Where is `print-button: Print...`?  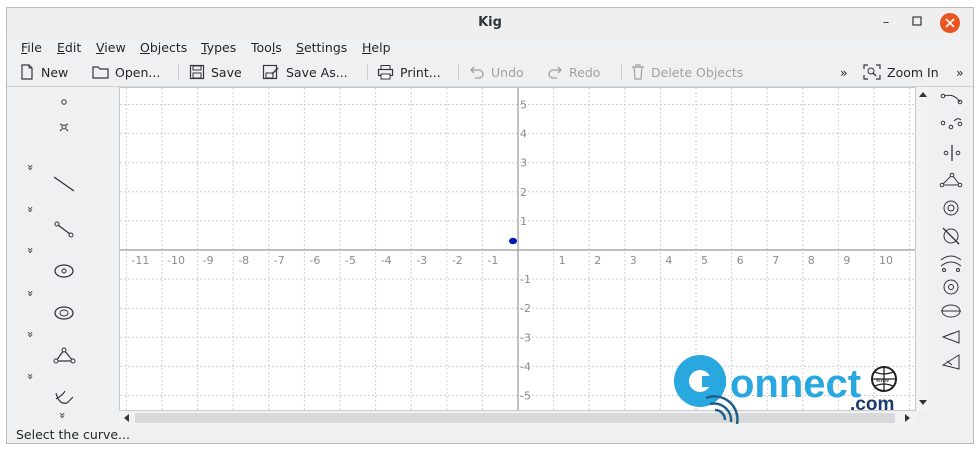
print-button: Print... is located at coordinates (409, 72).